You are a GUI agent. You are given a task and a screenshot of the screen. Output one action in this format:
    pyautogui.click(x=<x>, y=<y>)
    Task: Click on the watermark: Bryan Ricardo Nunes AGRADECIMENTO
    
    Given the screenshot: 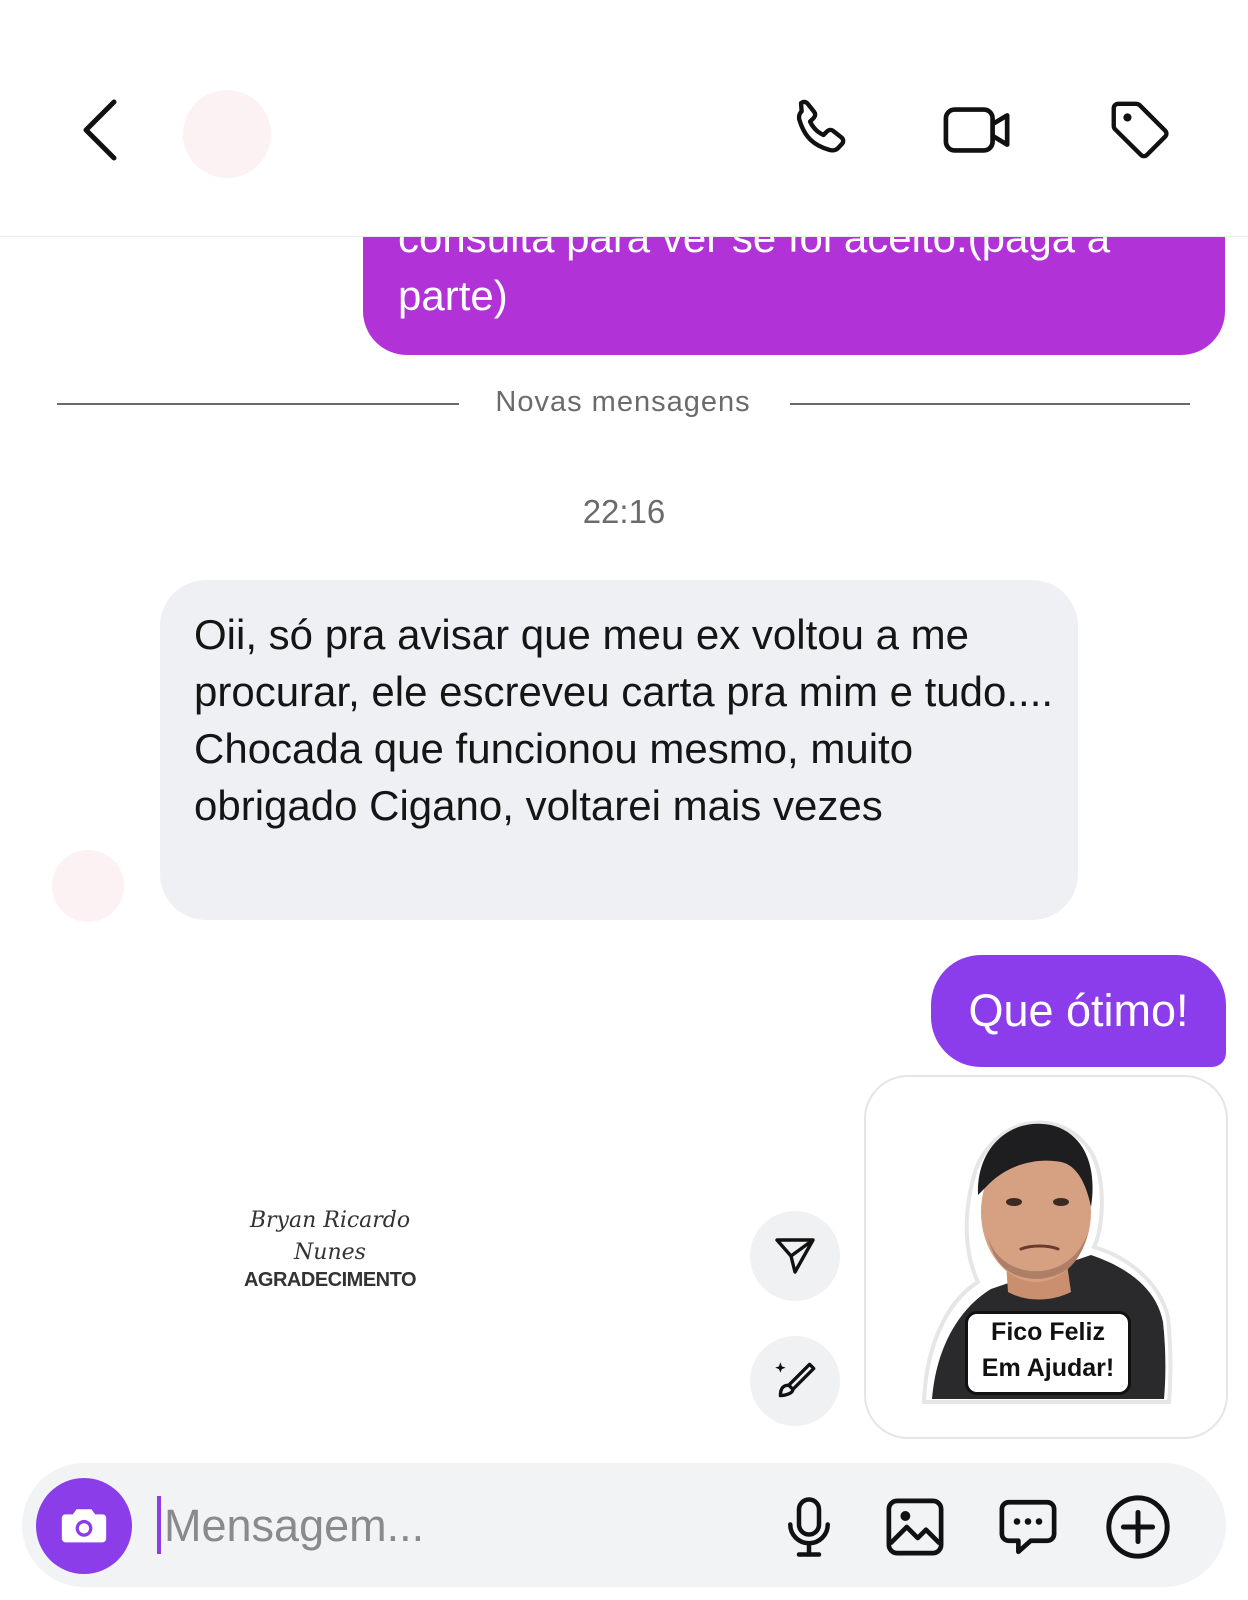 What is the action you would take?
    pyautogui.click(x=330, y=1248)
    